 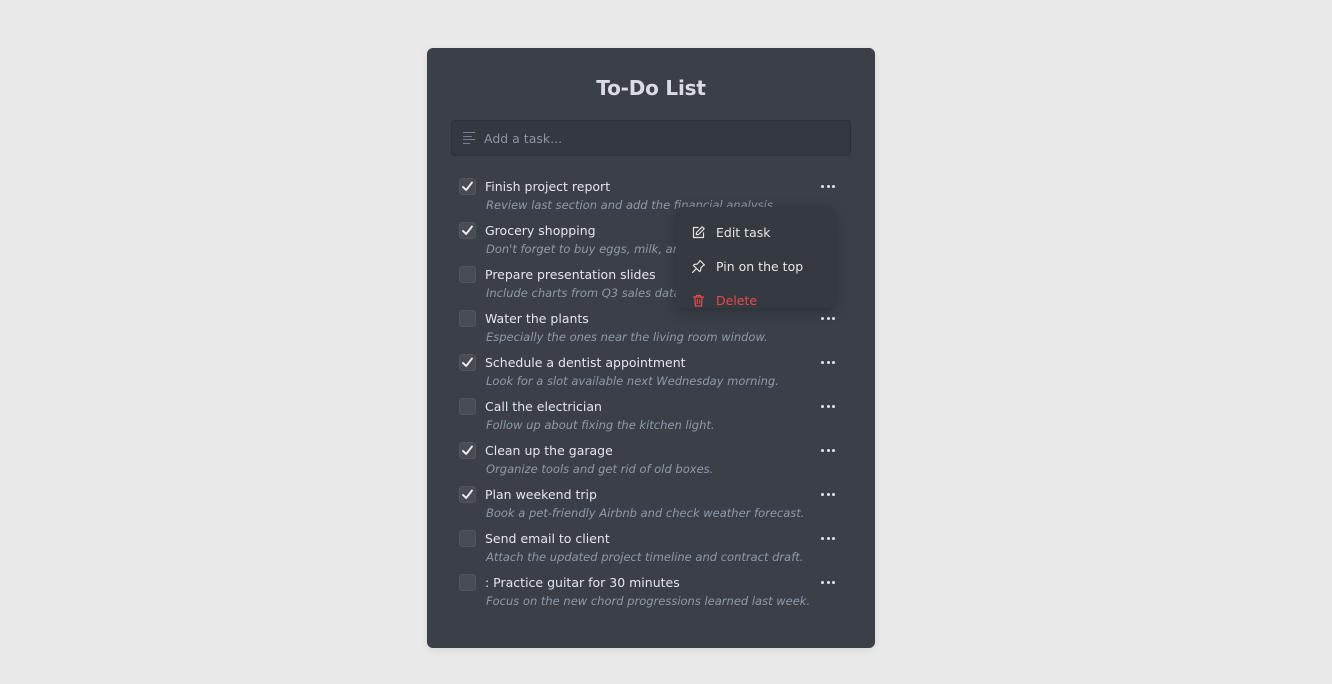 What do you see at coordinates (600, 469) in the screenshot?
I see `task-description: Organize tools and get rid of old boxes.` at bounding box center [600, 469].